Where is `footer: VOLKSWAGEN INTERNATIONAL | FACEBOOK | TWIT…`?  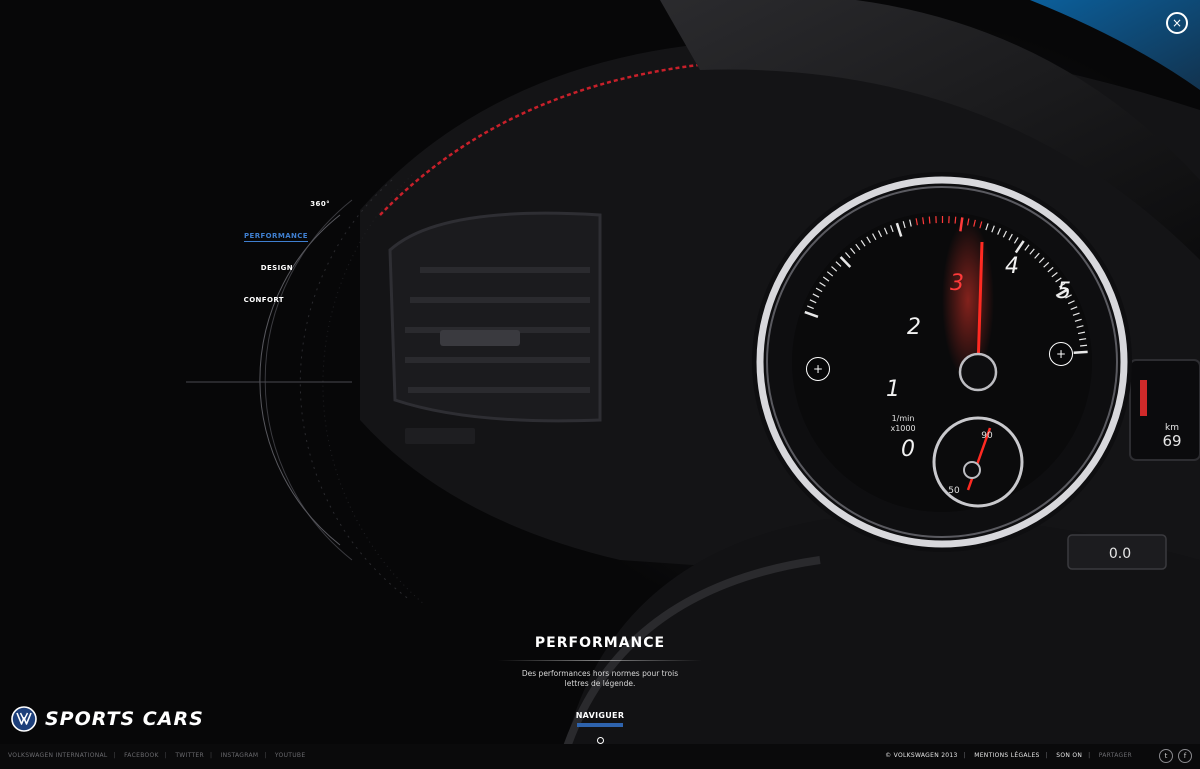 footer: VOLKSWAGEN INTERNATIONAL | FACEBOOK | TWIT… is located at coordinates (600, 756).